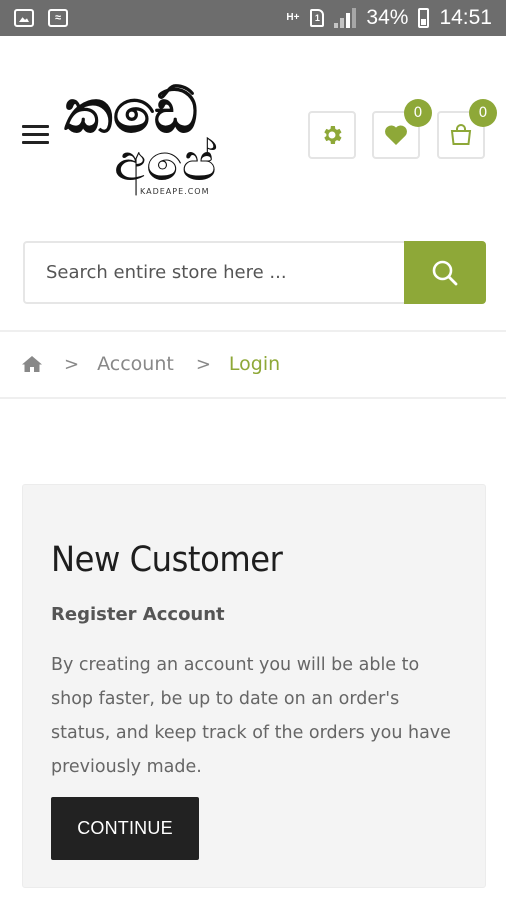  Describe the element at coordinates (253, 398) in the screenshot. I see `breadcrumb-divider-bottom` at that location.